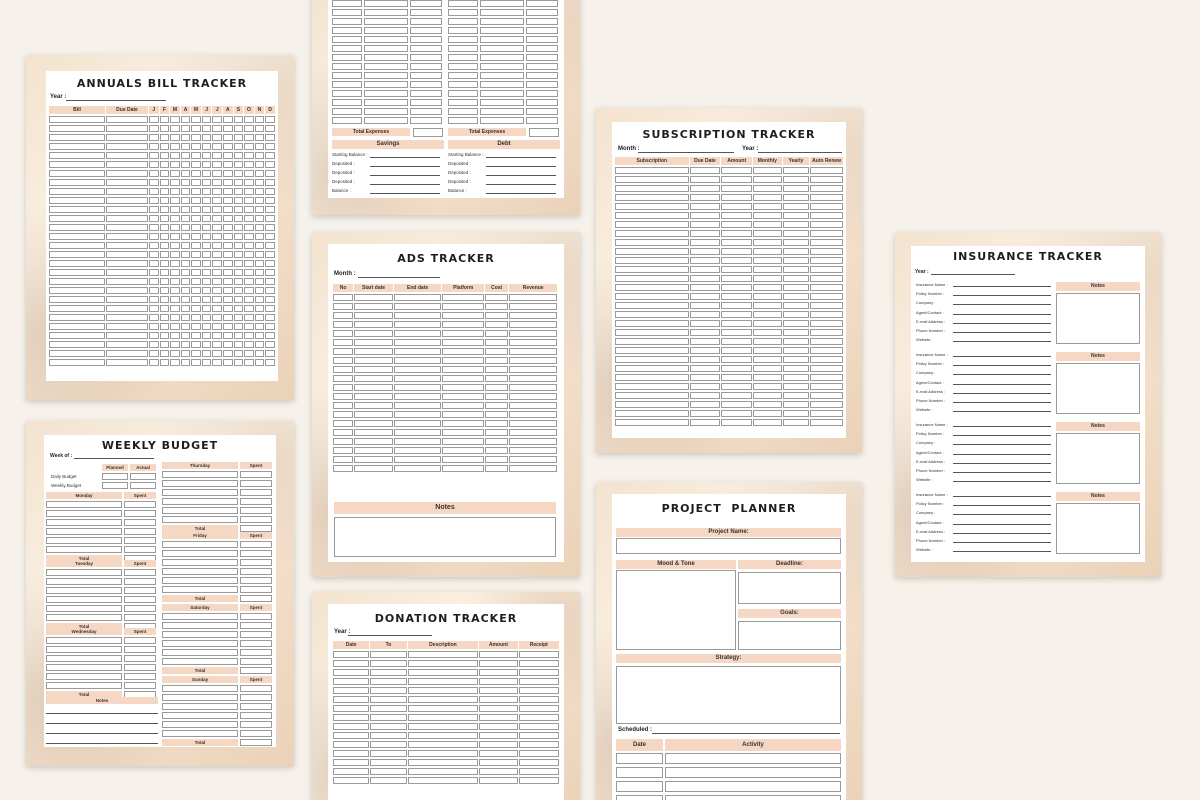 The width and height of the screenshot is (1200, 800). Describe the element at coordinates (405, 175) in the screenshot. I see `balance-line` at that location.